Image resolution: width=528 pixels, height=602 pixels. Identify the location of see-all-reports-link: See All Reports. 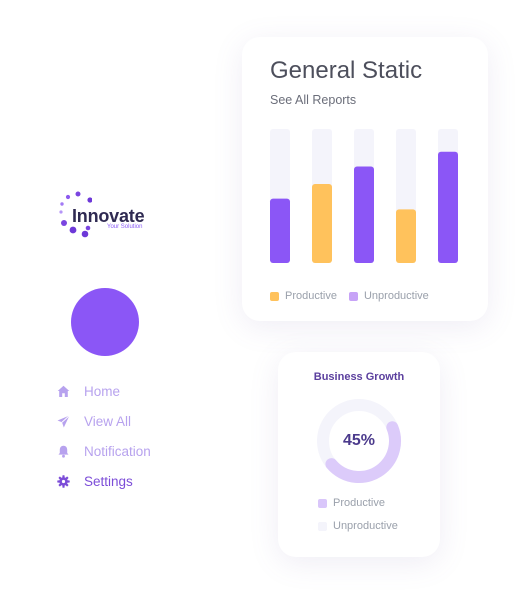
(313, 100).